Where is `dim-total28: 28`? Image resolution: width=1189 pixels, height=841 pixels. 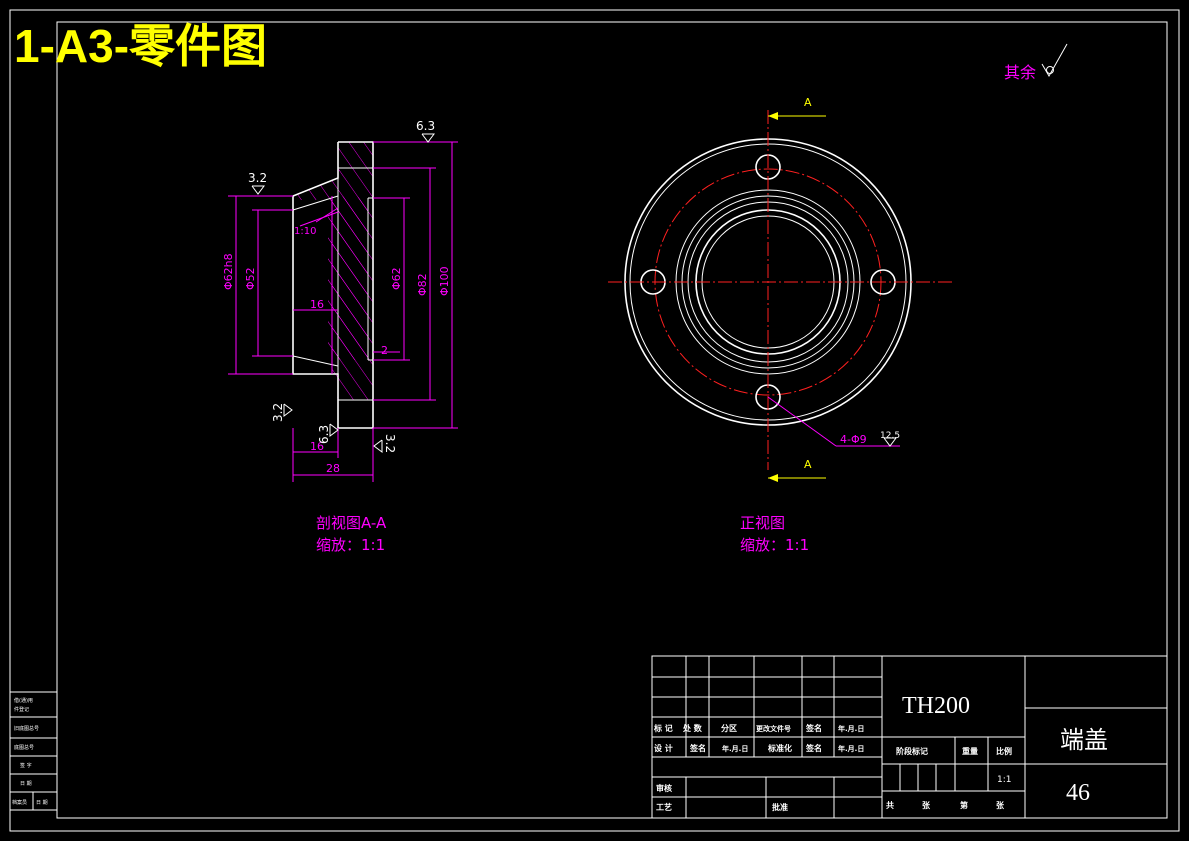 dim-total28: 28 is located at coordinates (333, 468).